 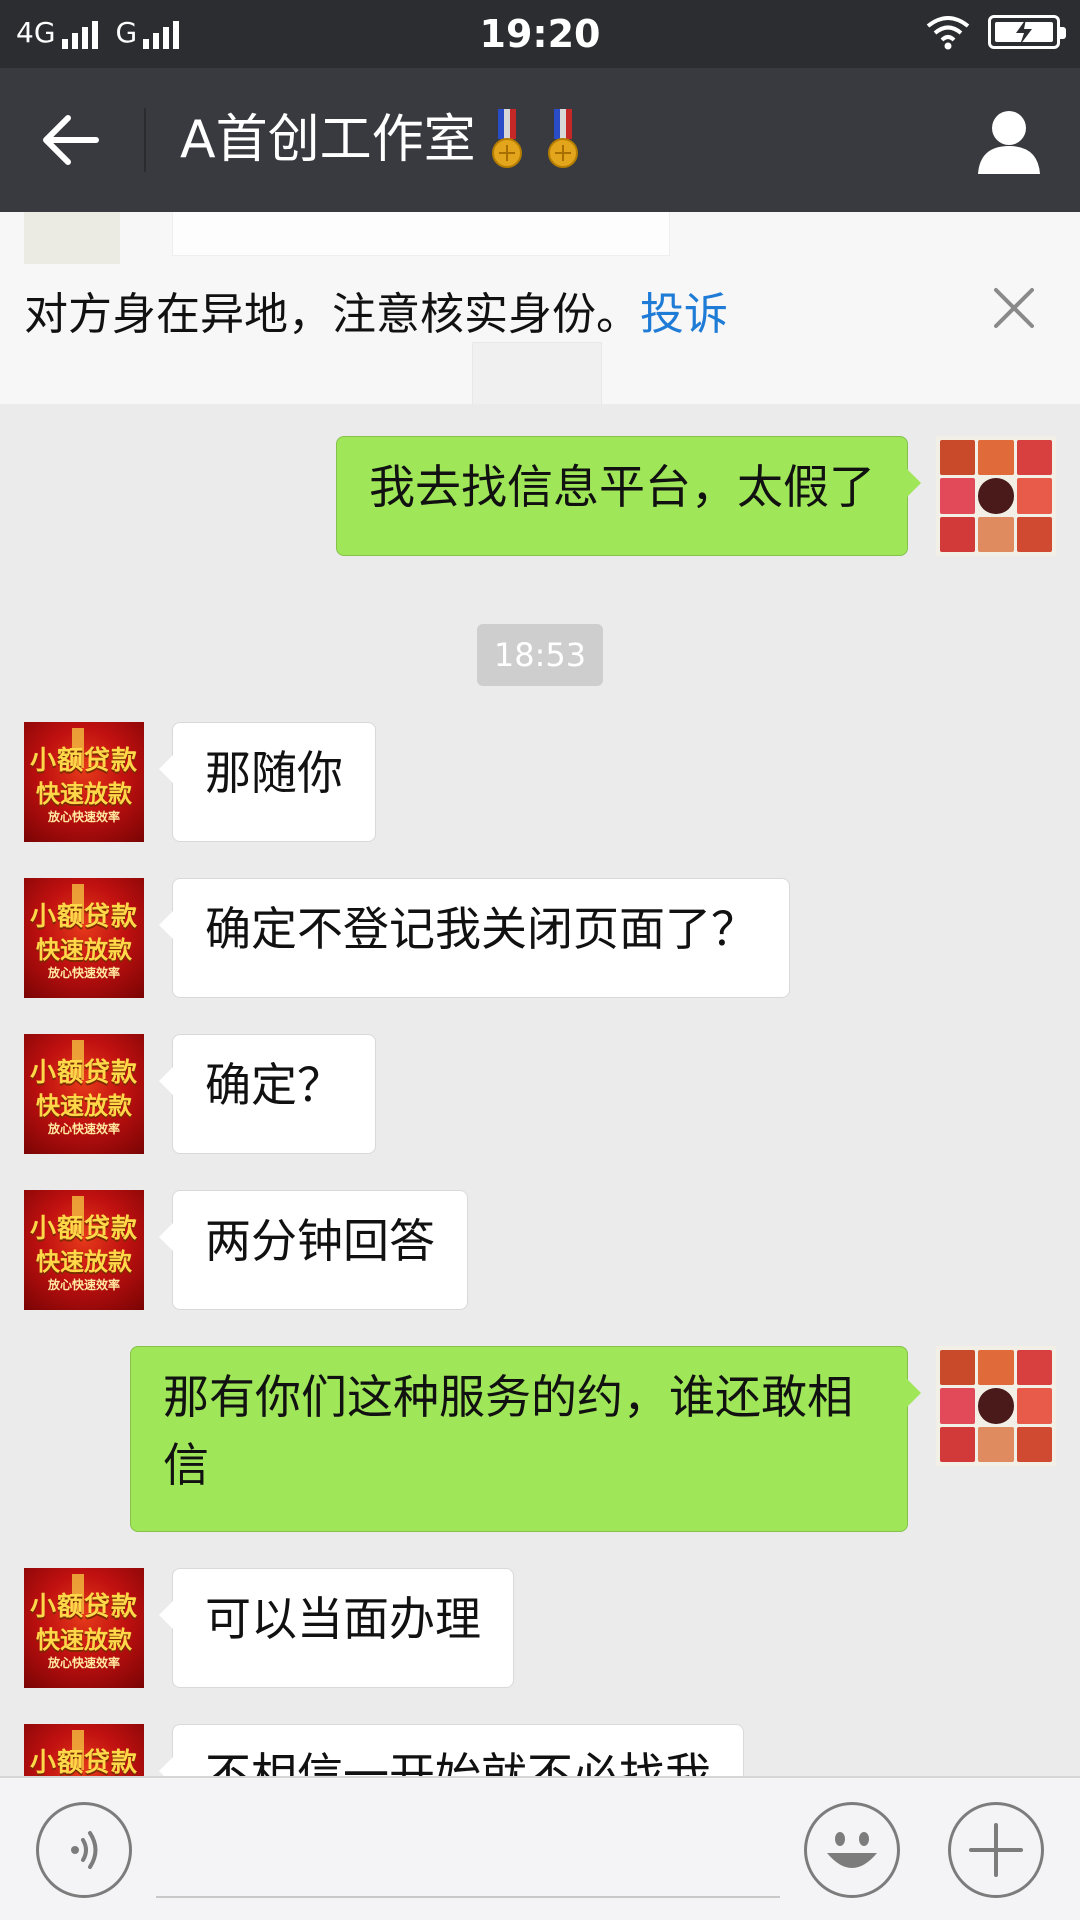 I want to click on incoming-message-bubble: 不相信一开始就不必找我, so click(x=451, y=1750).